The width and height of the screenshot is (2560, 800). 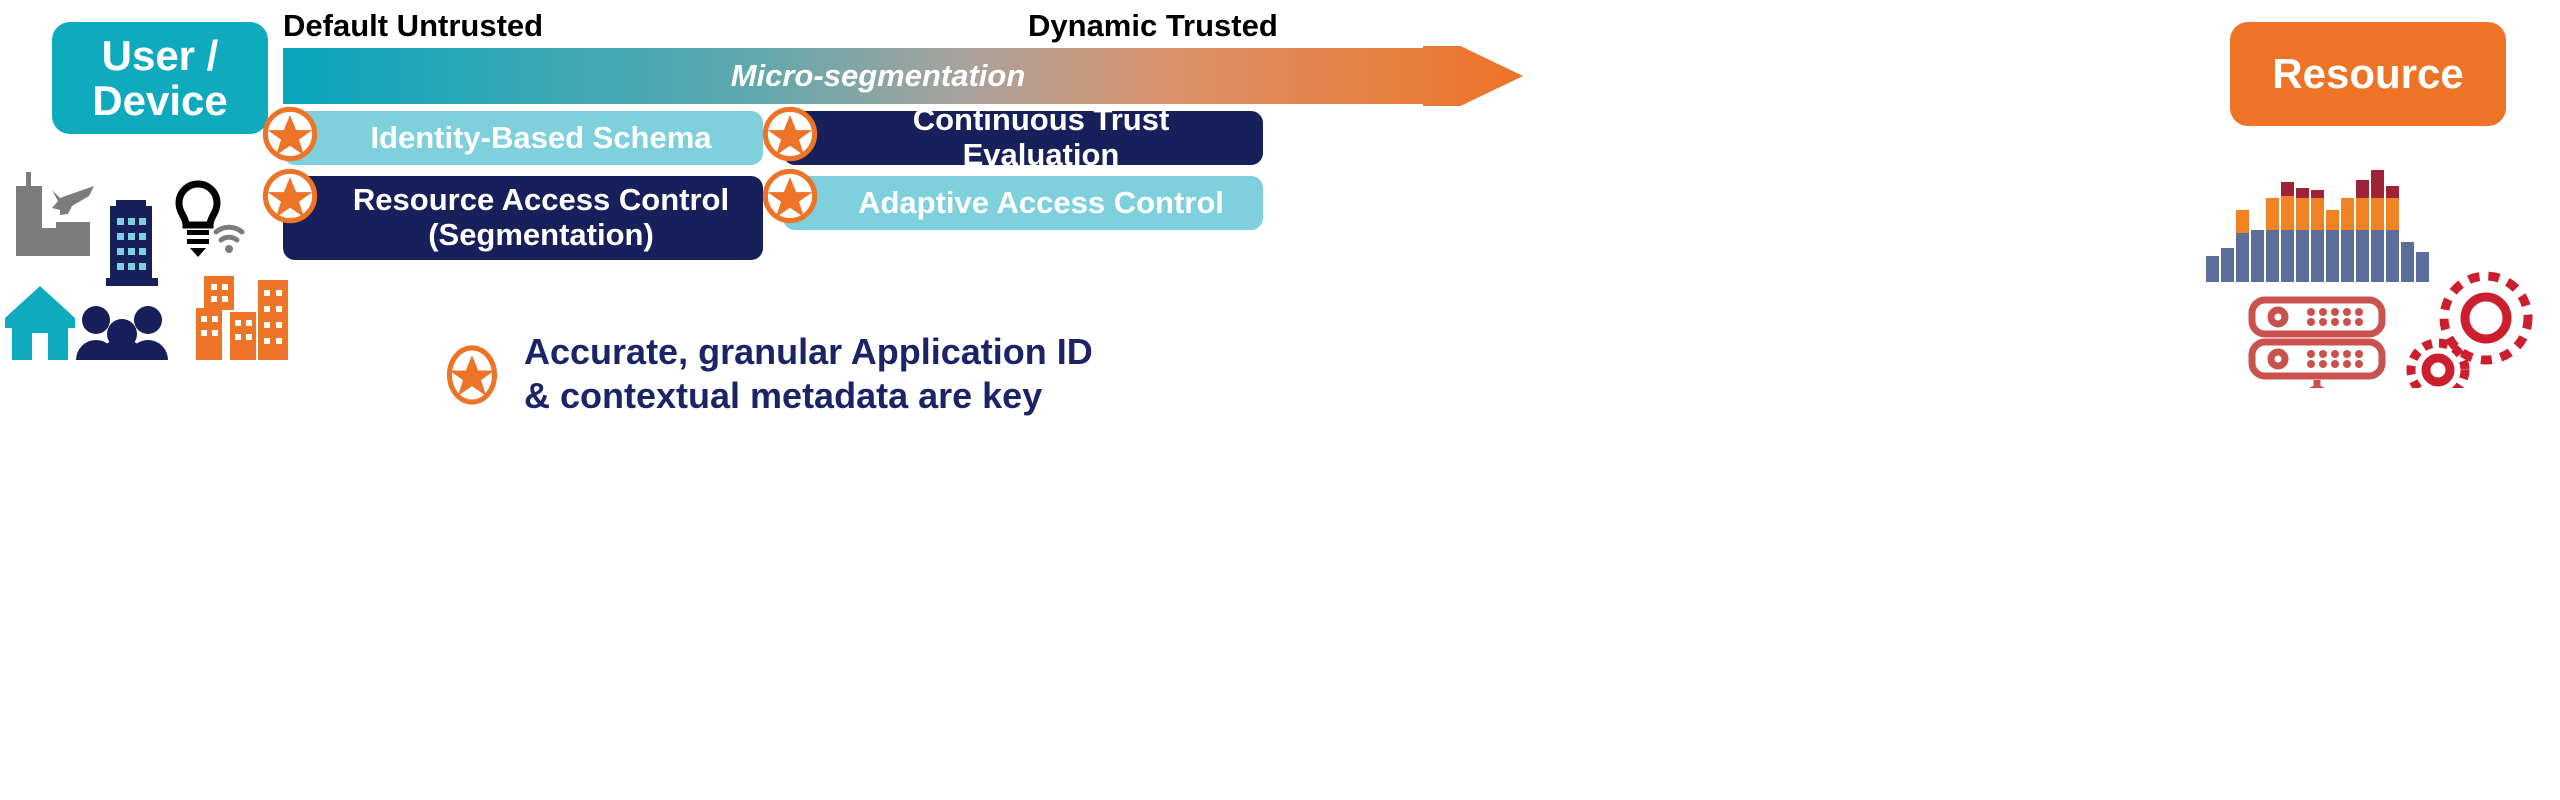 What do you see at coordinates (242, 318) in the screenshot?
I see `city-buildings-icon` at bounding box center [242, 318].